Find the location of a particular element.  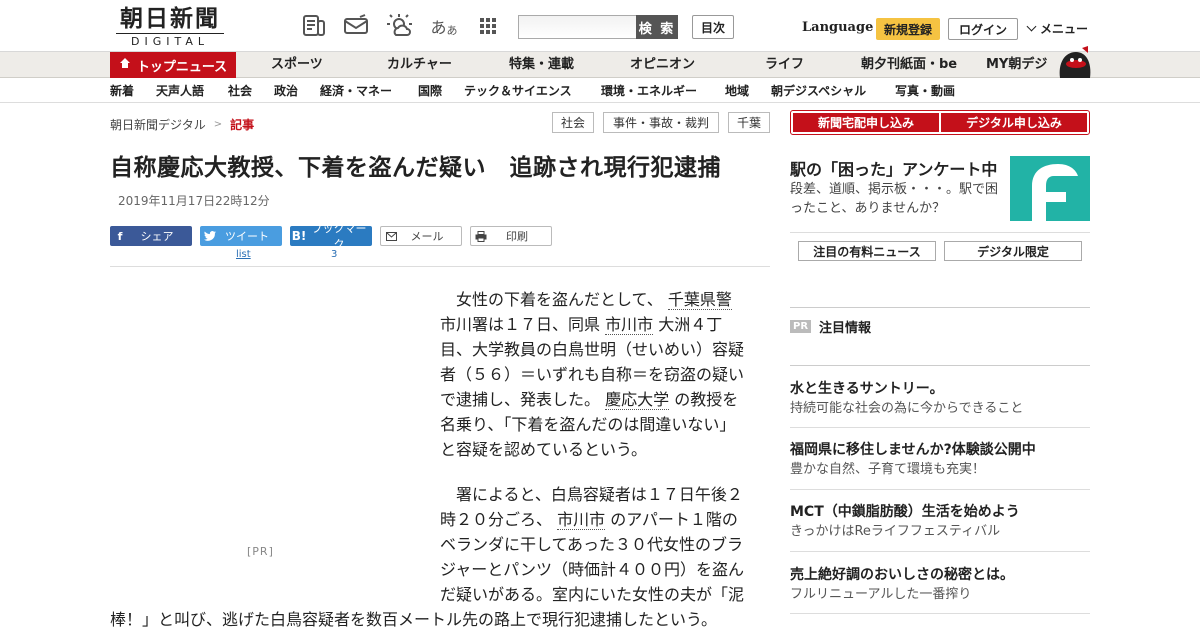

text: 女性の下着を盗んだとして、 is located at coordinates (559, 299).